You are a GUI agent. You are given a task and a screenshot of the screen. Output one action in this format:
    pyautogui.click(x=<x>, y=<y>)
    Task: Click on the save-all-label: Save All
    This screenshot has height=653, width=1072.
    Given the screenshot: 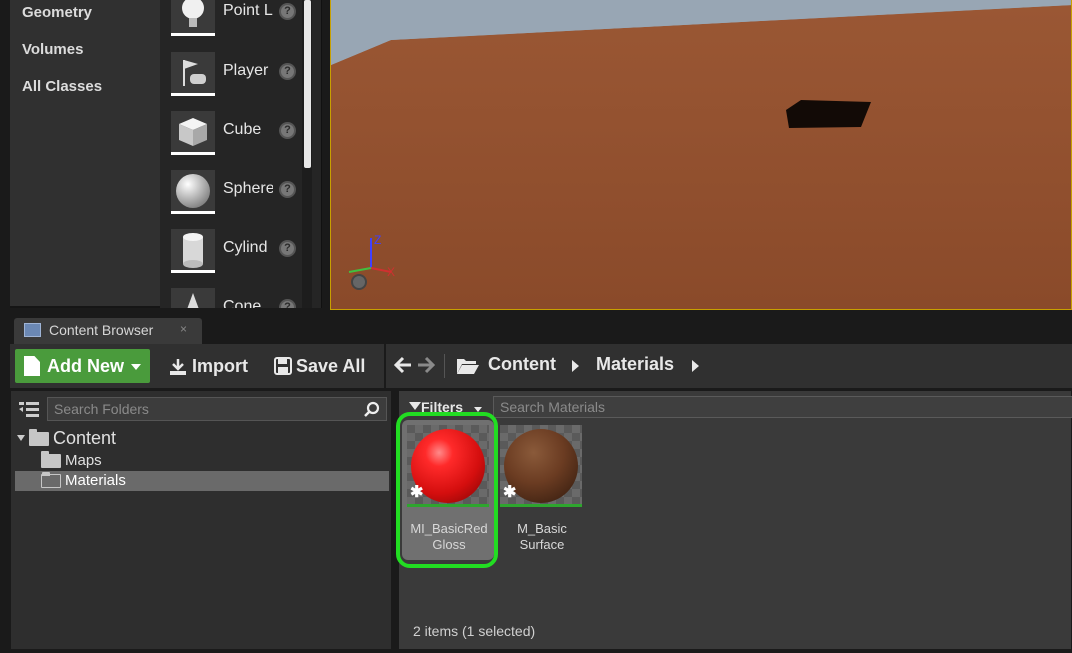 What is the action you would take?
    pyautogui.click(x=331, y=366)
    